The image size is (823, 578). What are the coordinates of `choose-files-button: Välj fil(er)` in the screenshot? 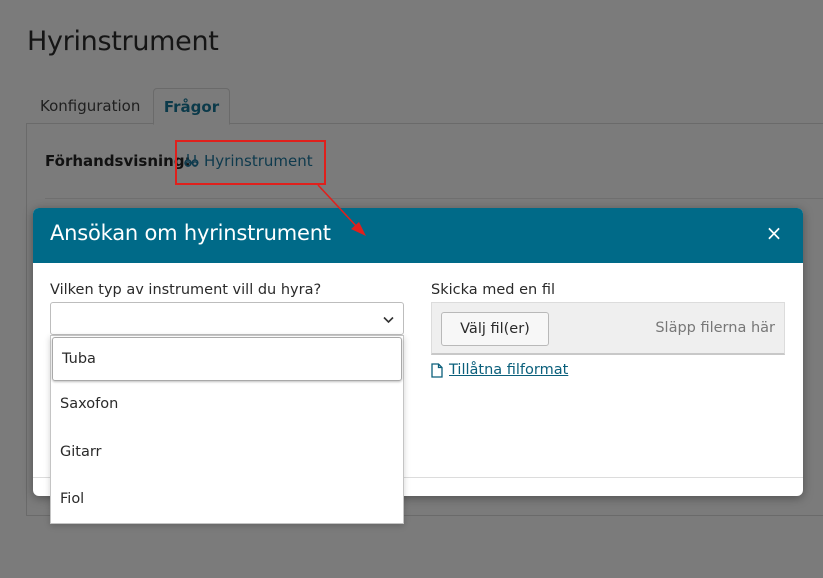 It's located at (495, 329).